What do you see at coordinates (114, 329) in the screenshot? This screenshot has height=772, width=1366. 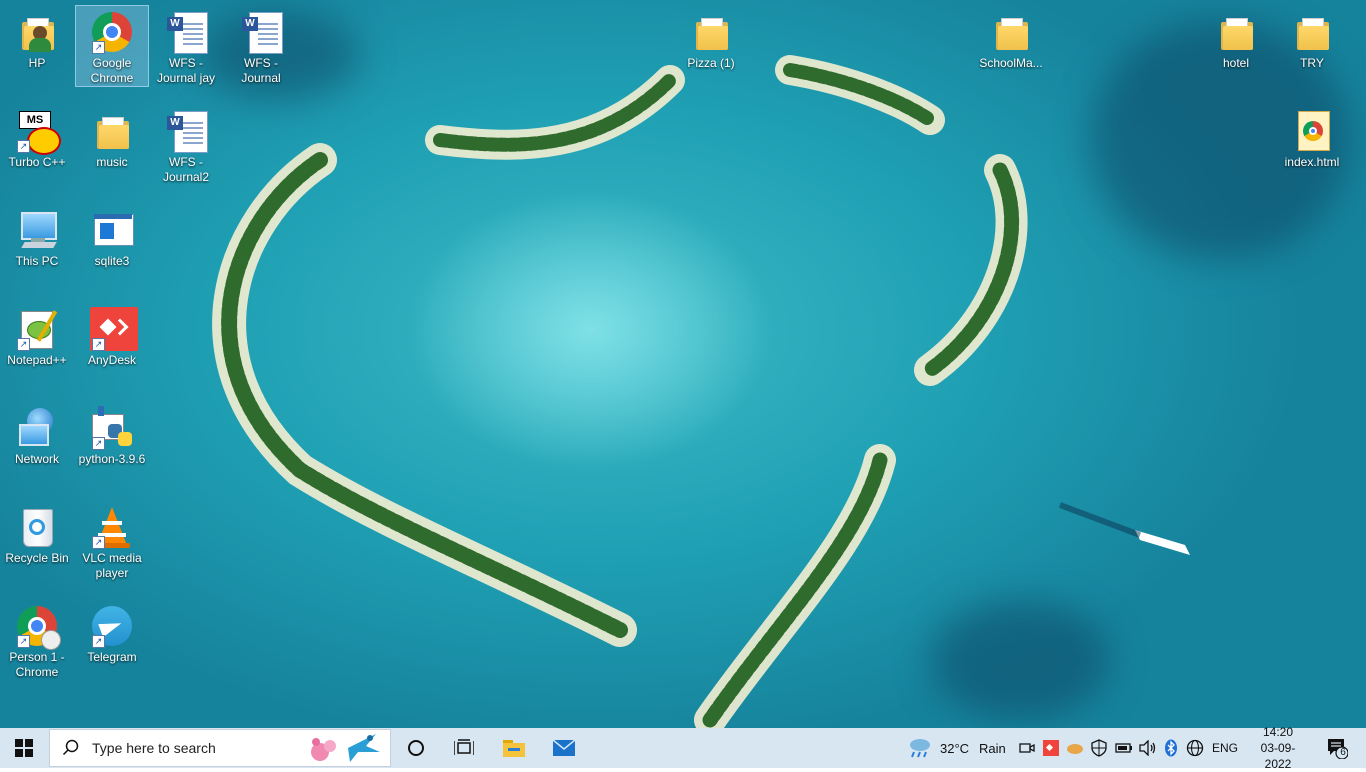 I see `anydesk-icon: ↗` at bounding box center [114, 329].